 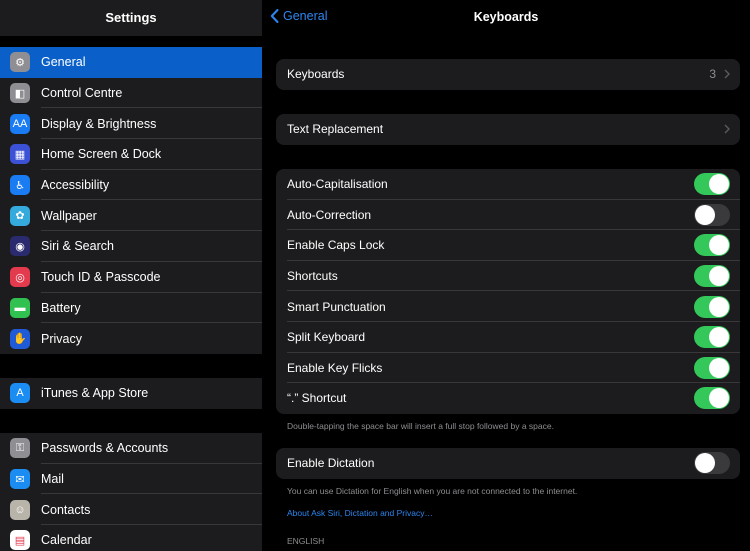 I want to click on flower-icon: ✿, so click(x=20, y=215).